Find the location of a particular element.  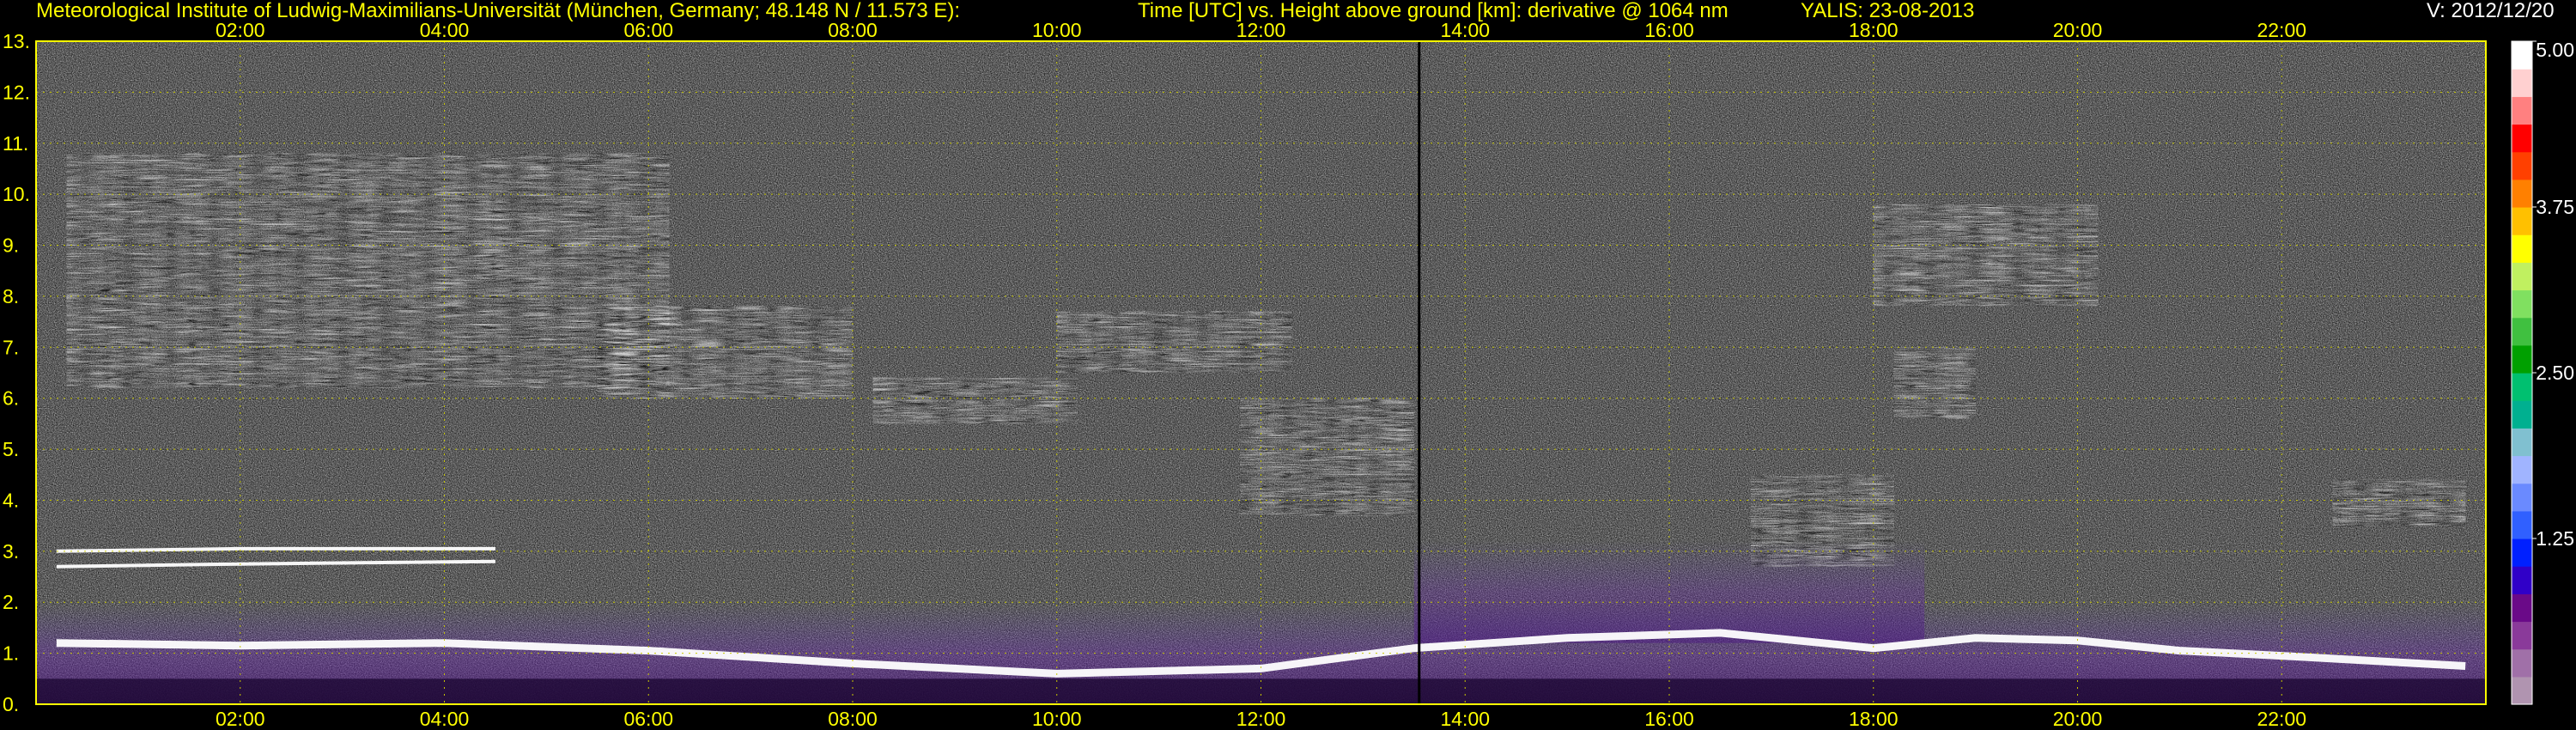

y-tick-label: 5. is located at coordinates (11, 449).